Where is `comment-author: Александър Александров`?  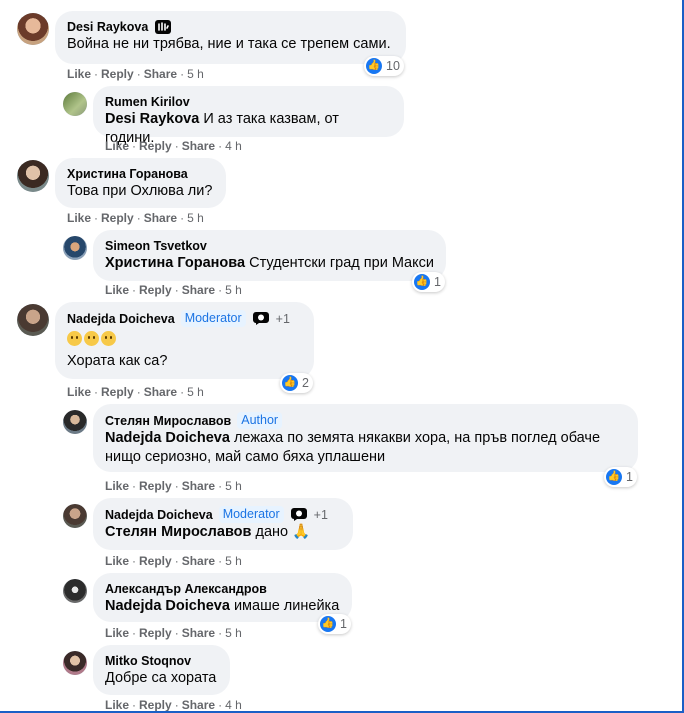 comment-author: Александър Александров is located at coordinates (186, 589).